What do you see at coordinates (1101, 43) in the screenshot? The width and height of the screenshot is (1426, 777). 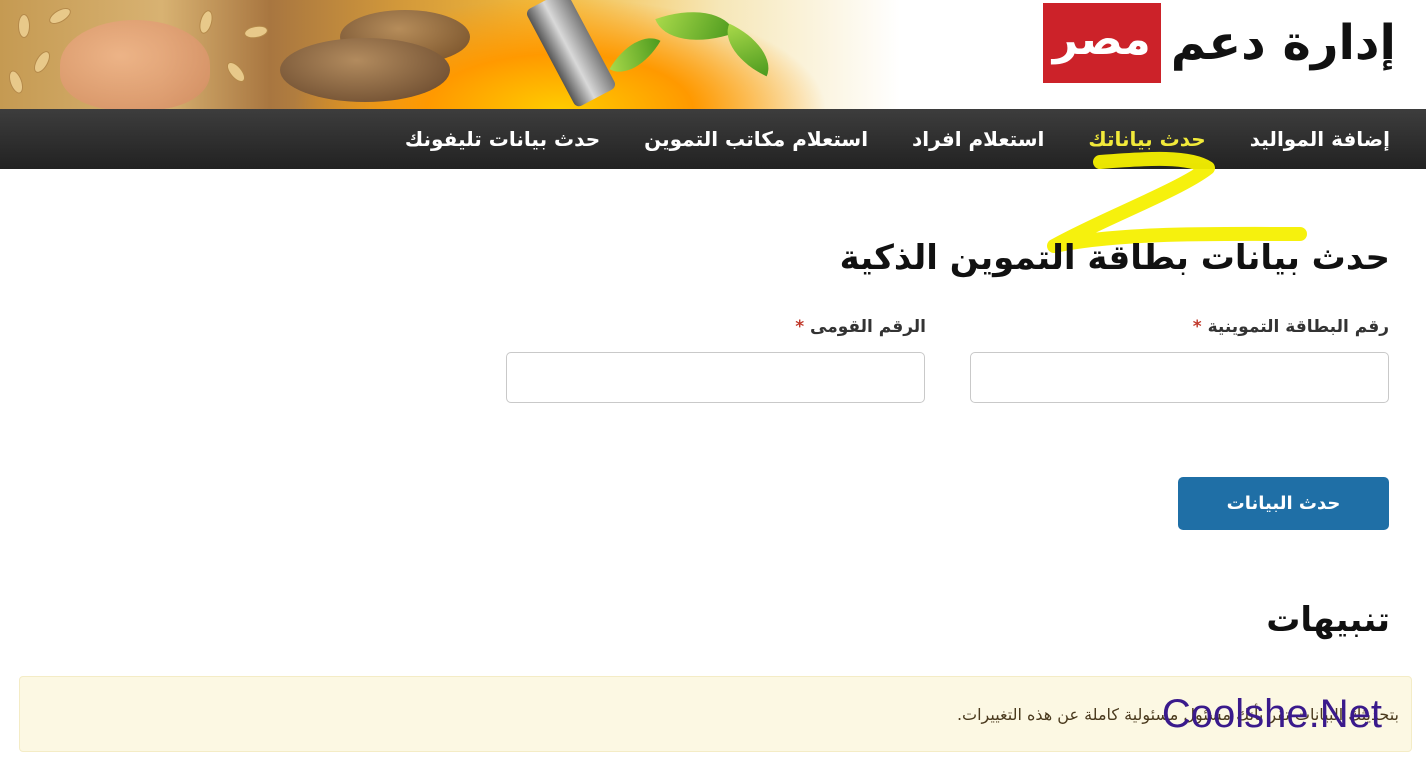 I see `logo-box: مصر` at bounding box center [1101, 43].